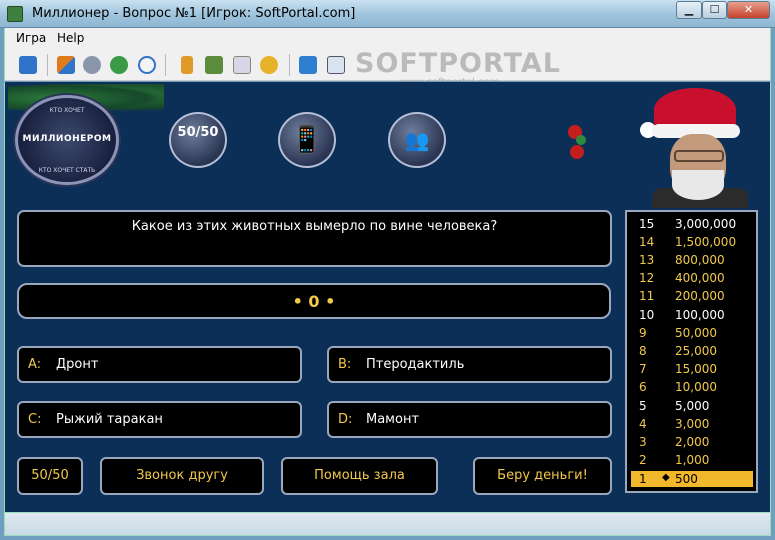 This screenshot has height=540, width=775. I want to click on take-money-label: Беру деньги!, so click(542, 475).